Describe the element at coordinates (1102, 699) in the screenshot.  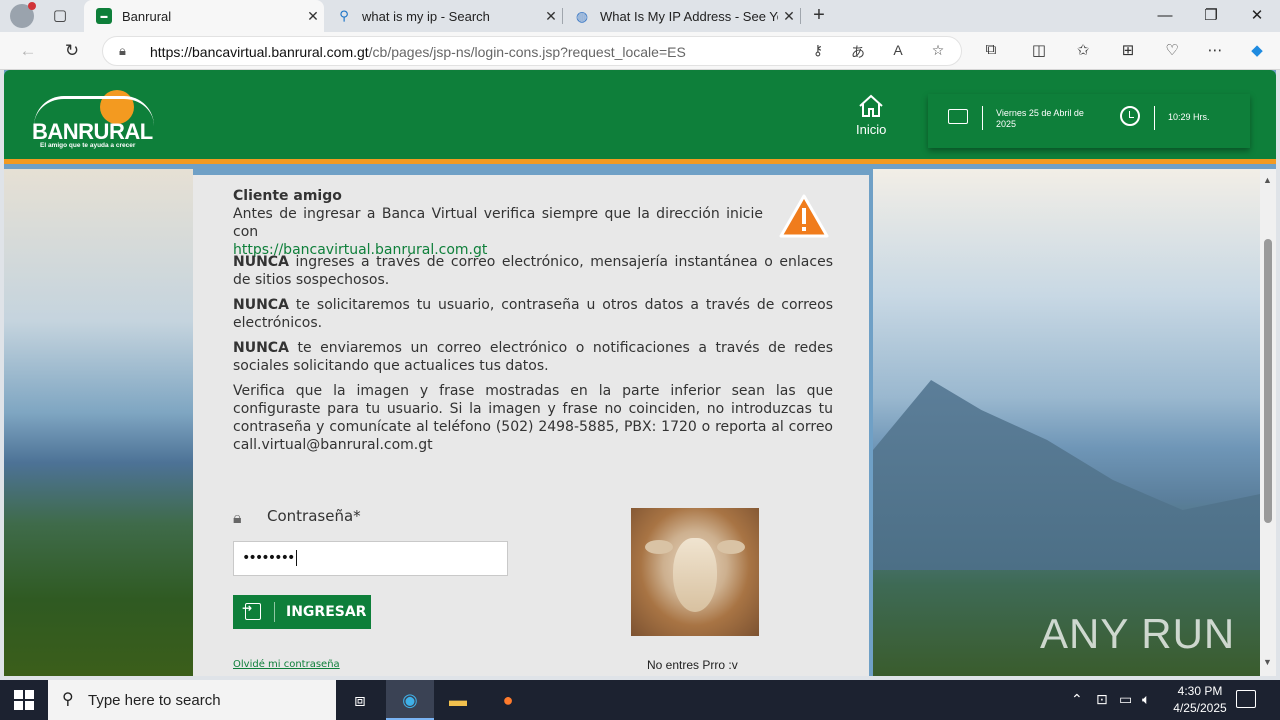
I see `defender-icon: ⊡` at that location.